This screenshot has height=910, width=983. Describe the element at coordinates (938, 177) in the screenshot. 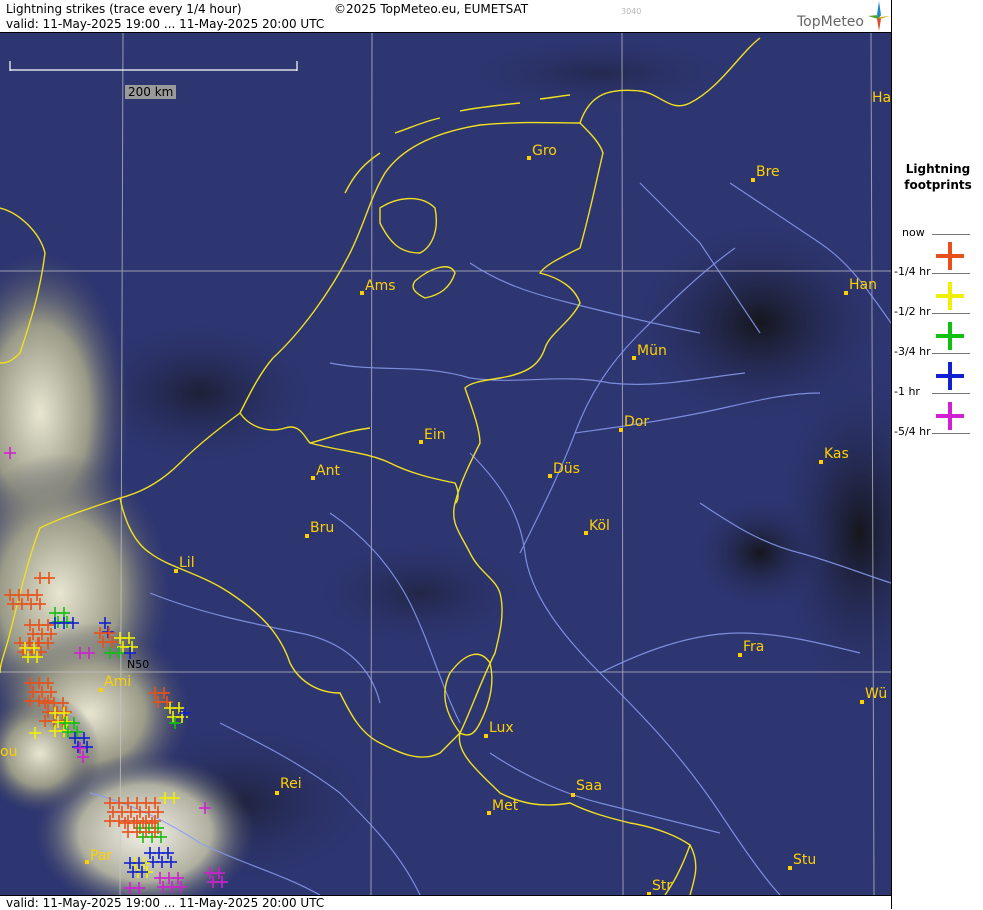

I see `legend-title: Lightning footprints` at that location.